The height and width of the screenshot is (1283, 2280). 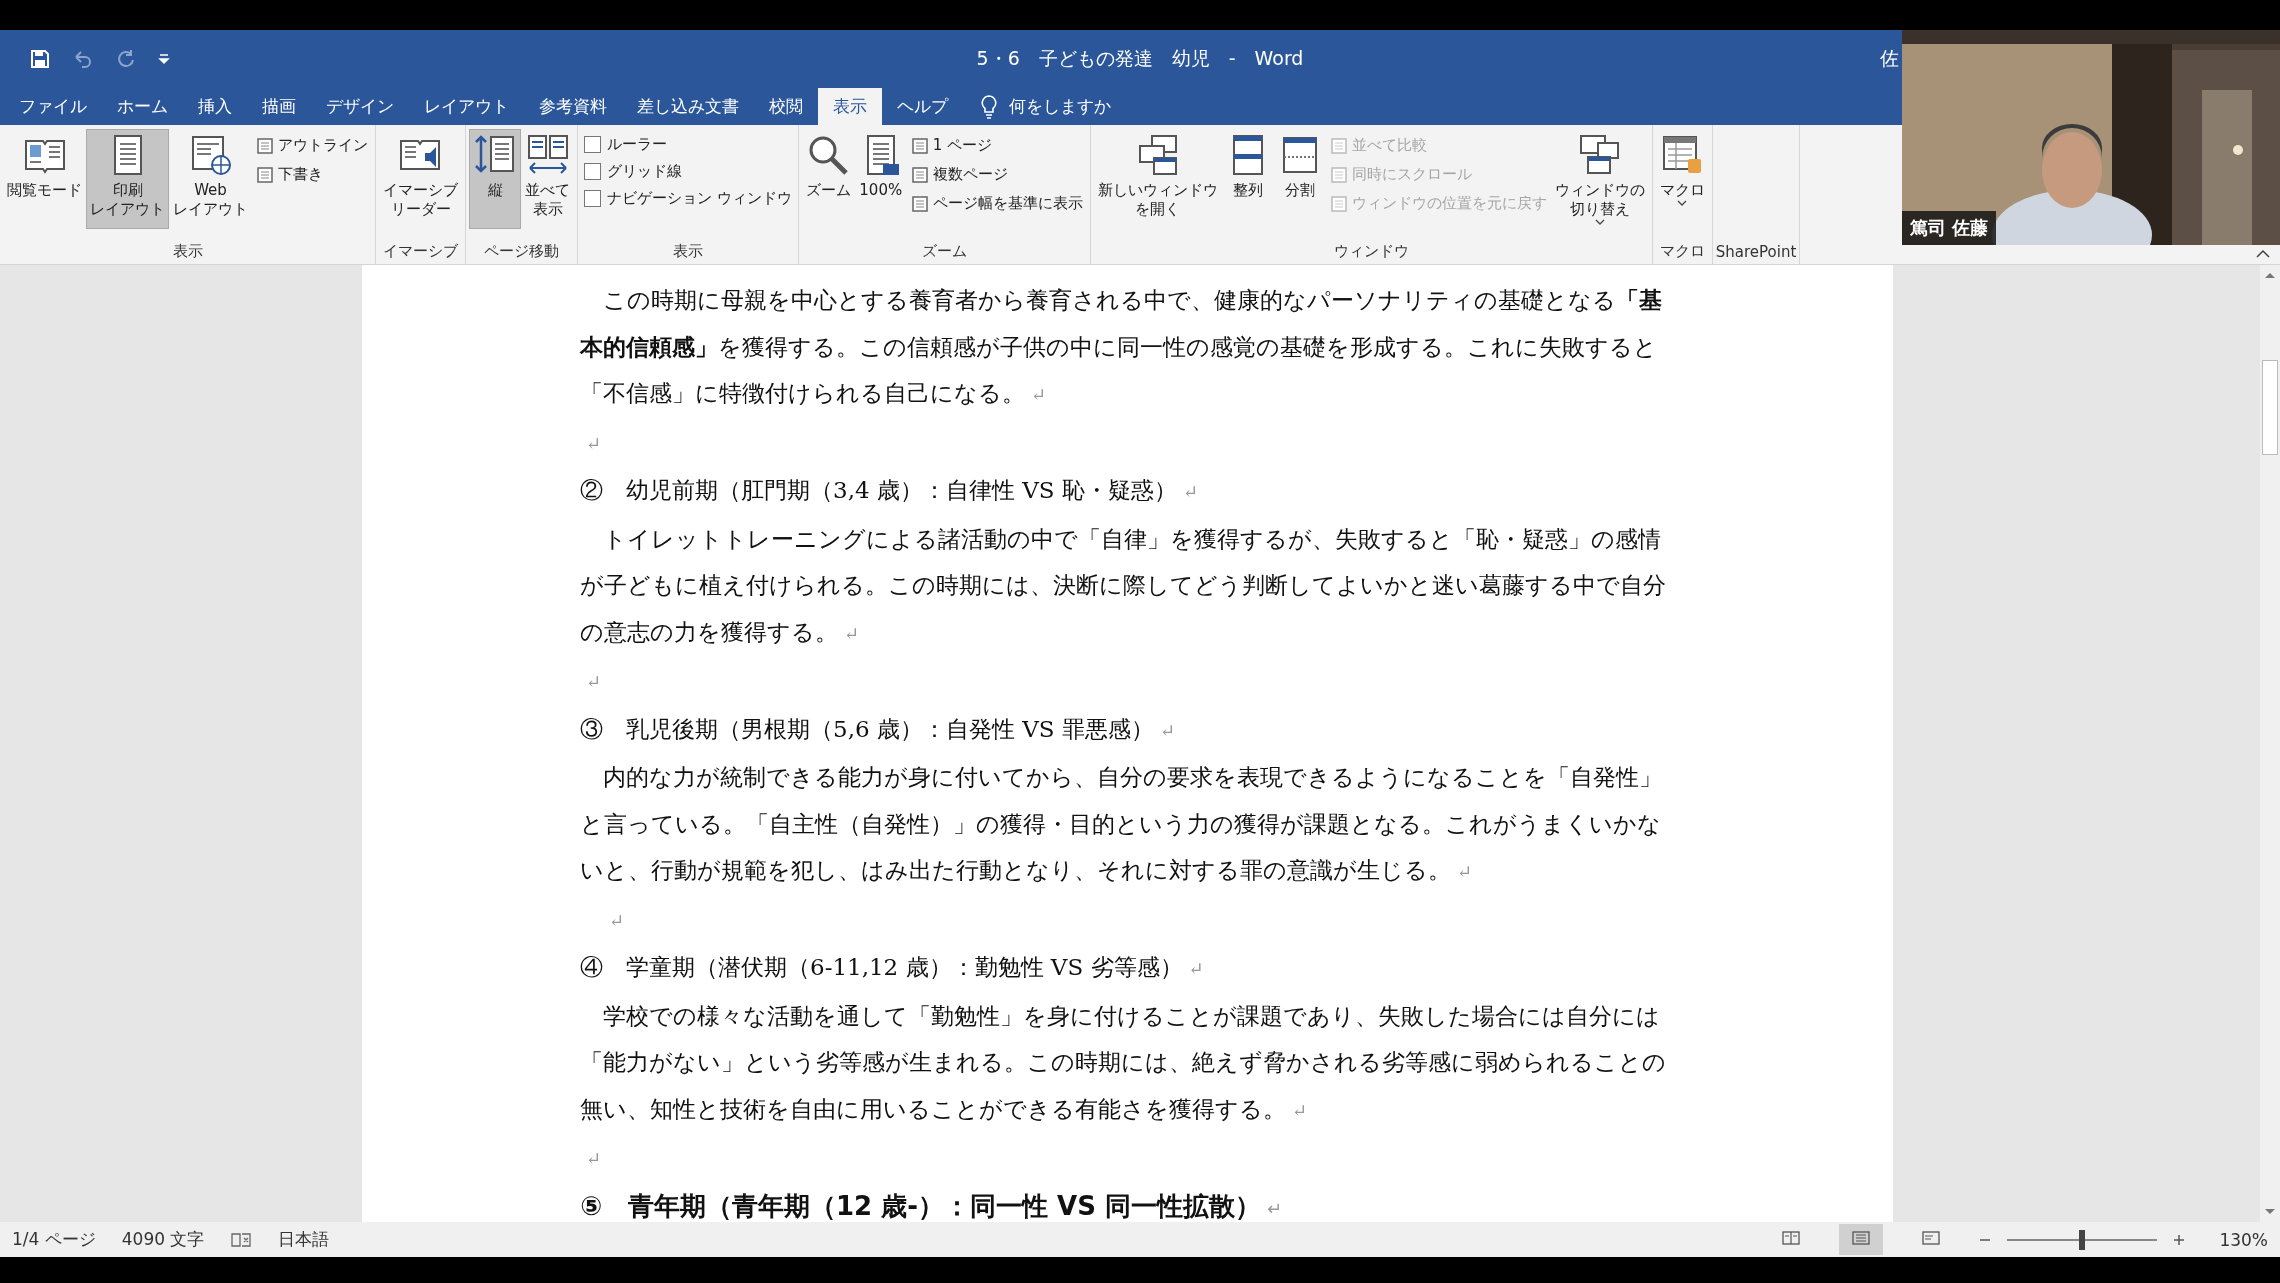 What do you see at coordinates (996, 203) in the screenshot?
I see `ribbon-button: ページ幅を基準に表示` at bounding box center [996, 203].